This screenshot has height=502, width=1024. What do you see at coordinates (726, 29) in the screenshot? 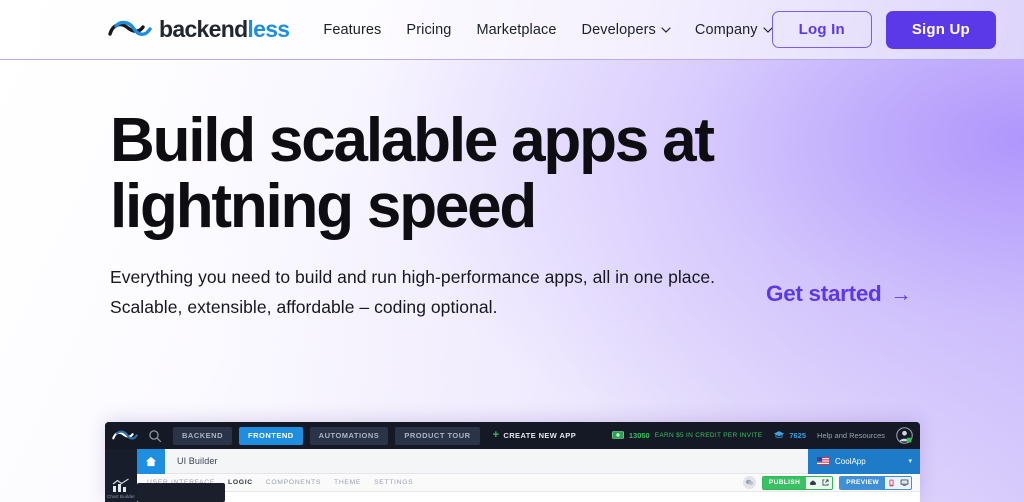
I see `nav-label: Company` at bounding box center [726, 29].